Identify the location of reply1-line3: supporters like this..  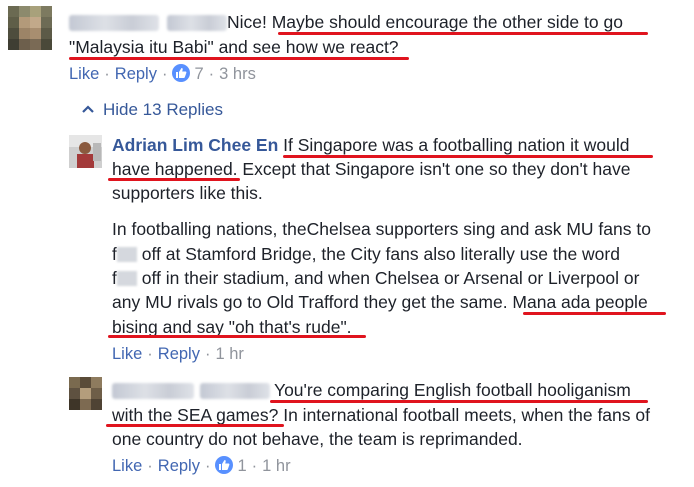
(187, 193).